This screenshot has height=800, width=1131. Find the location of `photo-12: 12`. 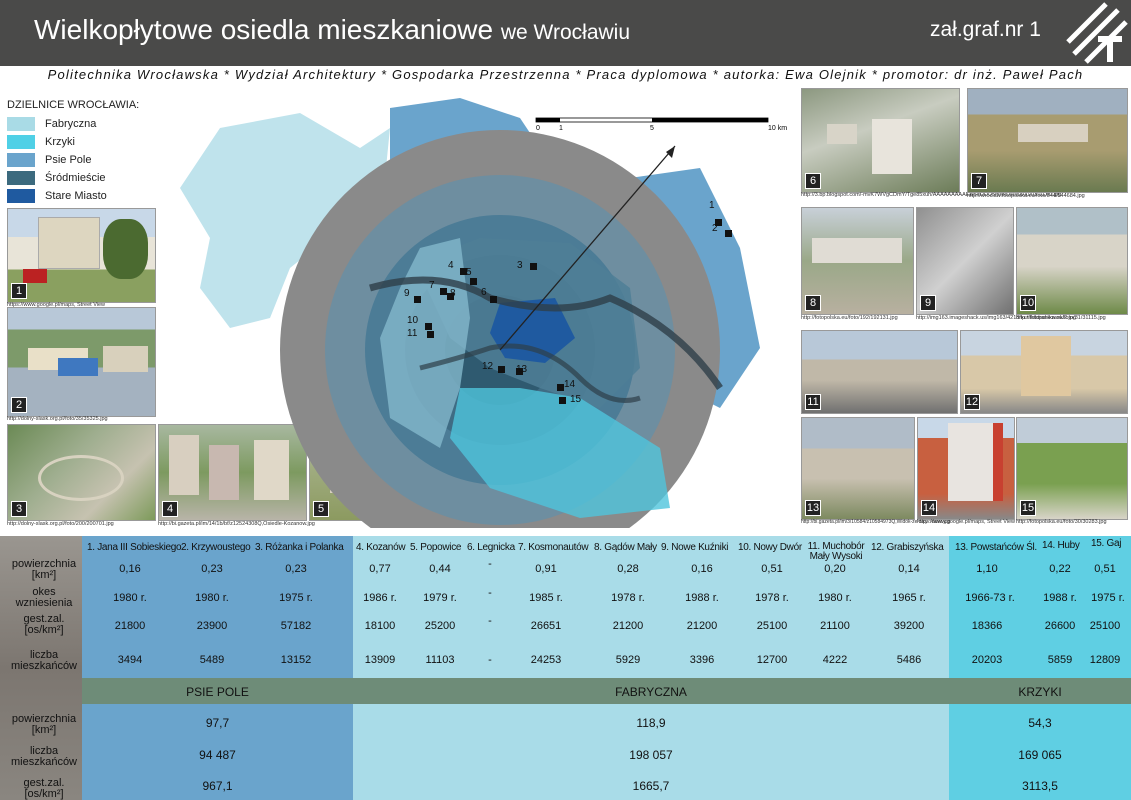

photo-12: 12 is located at coordinates (1044, 372).